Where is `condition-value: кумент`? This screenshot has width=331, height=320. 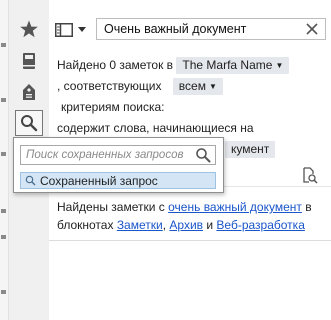
condition-value: кумент is located at coordinates (250, 149).